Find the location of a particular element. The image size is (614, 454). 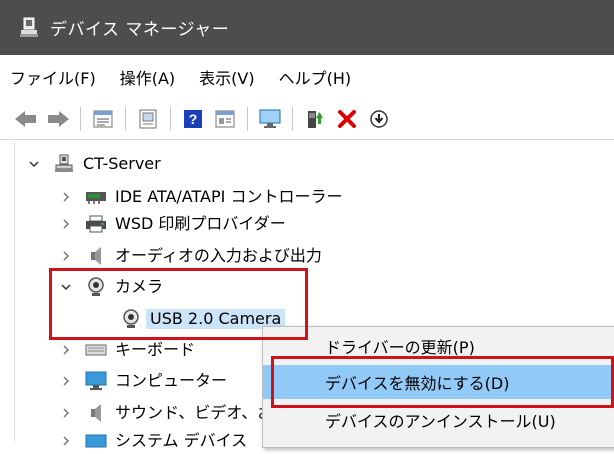

tree-item-wsd: WSD 印刷プロバイダー is located at coordinates (172, 224).